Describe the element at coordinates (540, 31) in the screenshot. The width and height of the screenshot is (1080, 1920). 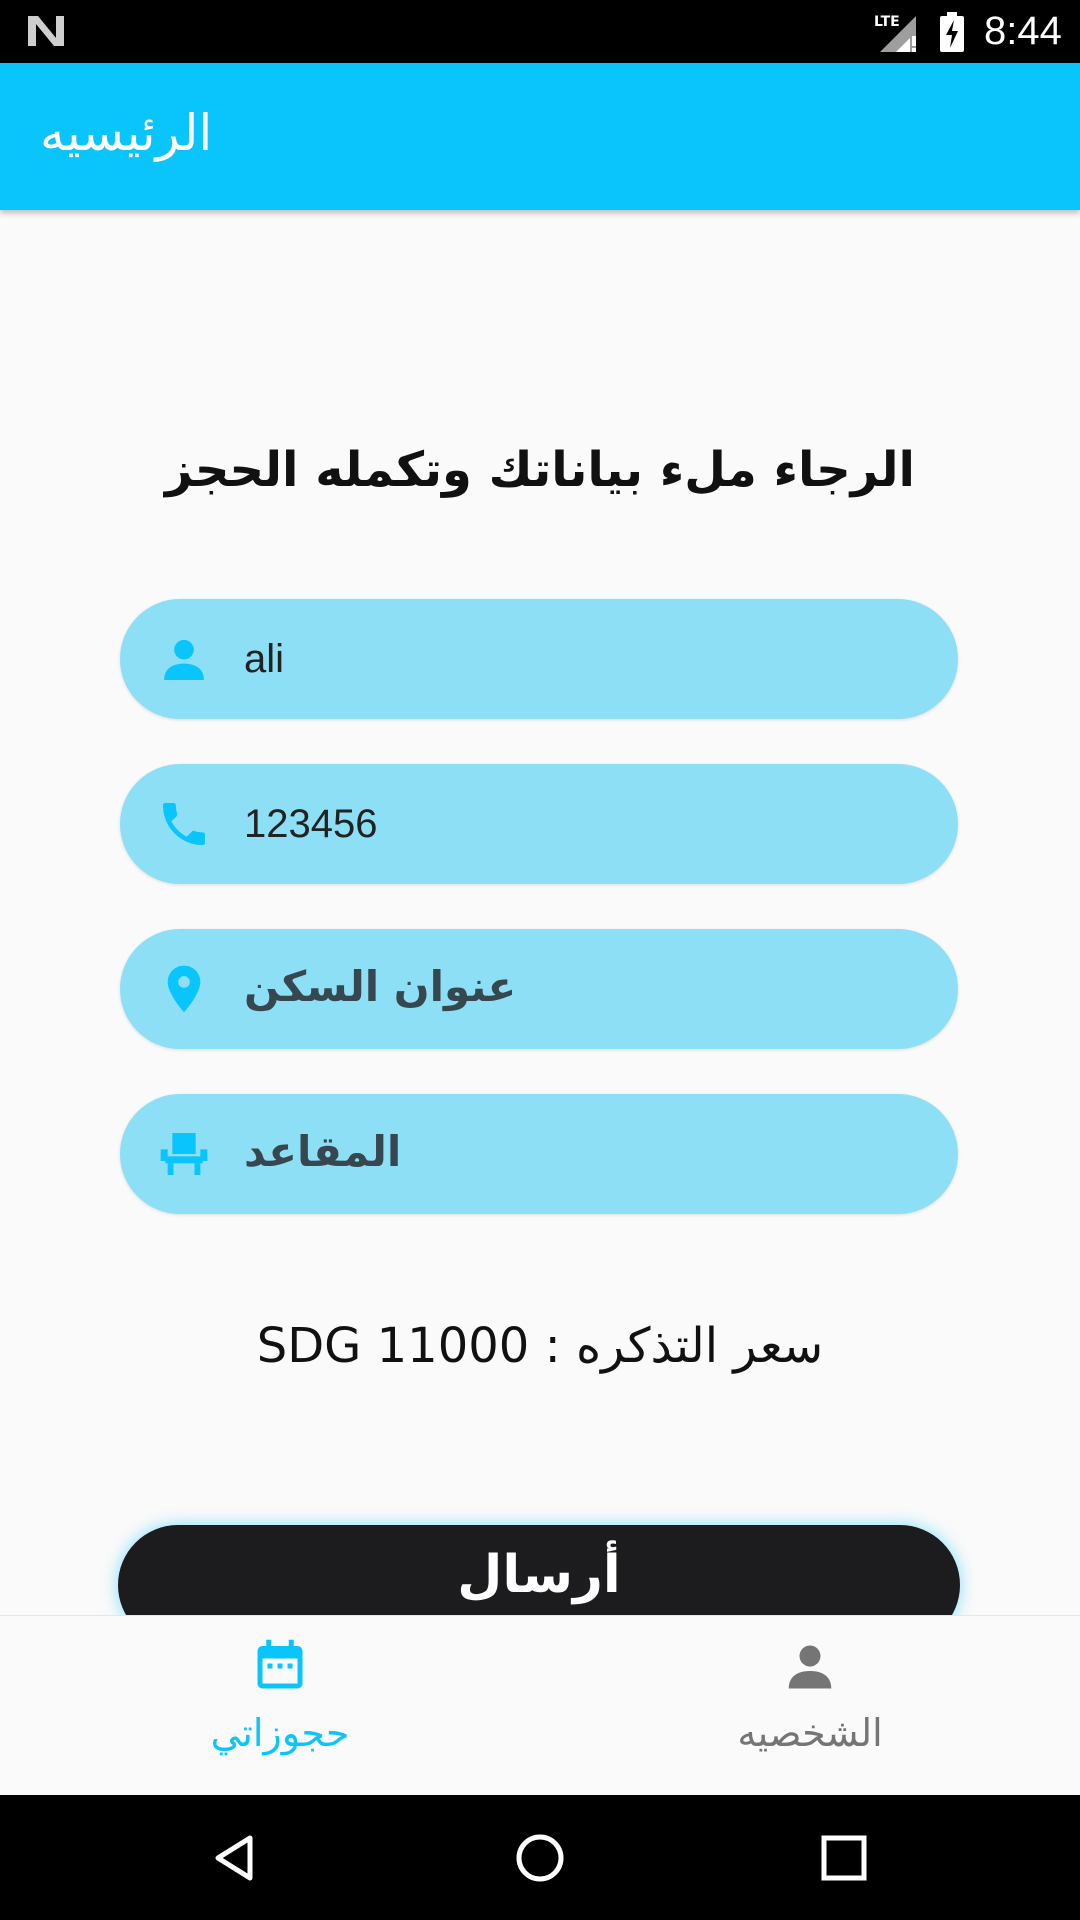
I see `status-bar: LTE 8:44` at that location.